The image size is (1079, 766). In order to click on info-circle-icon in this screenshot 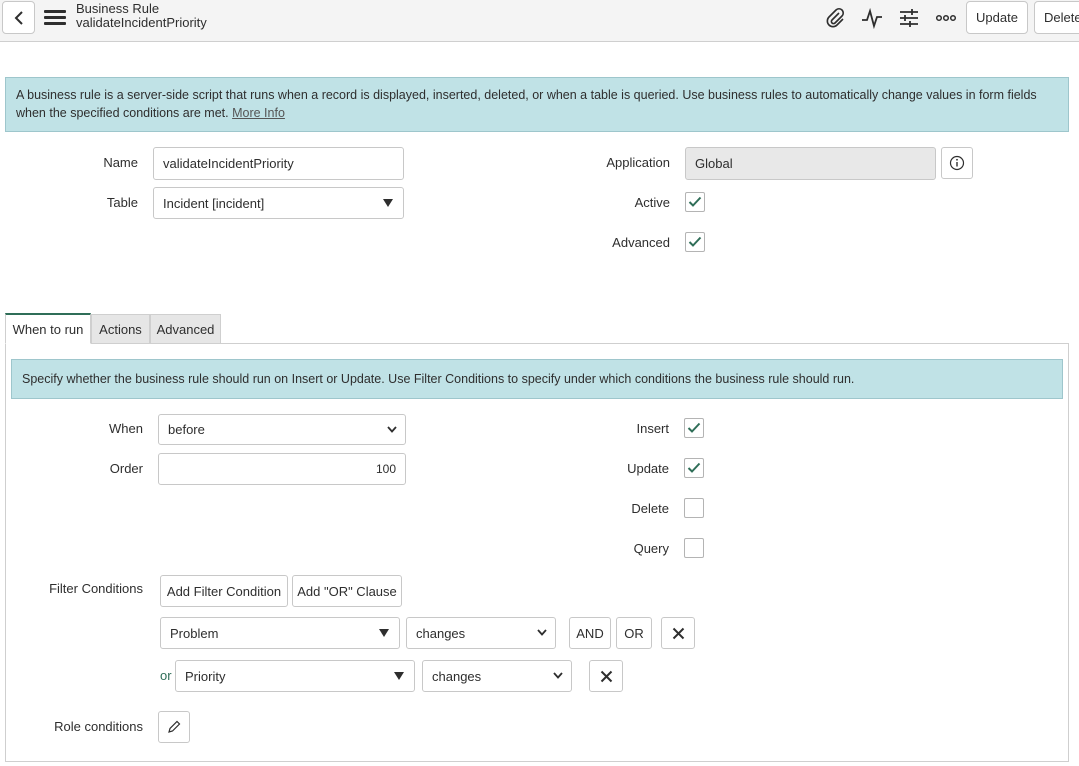, I will do `click(957, 163)`.